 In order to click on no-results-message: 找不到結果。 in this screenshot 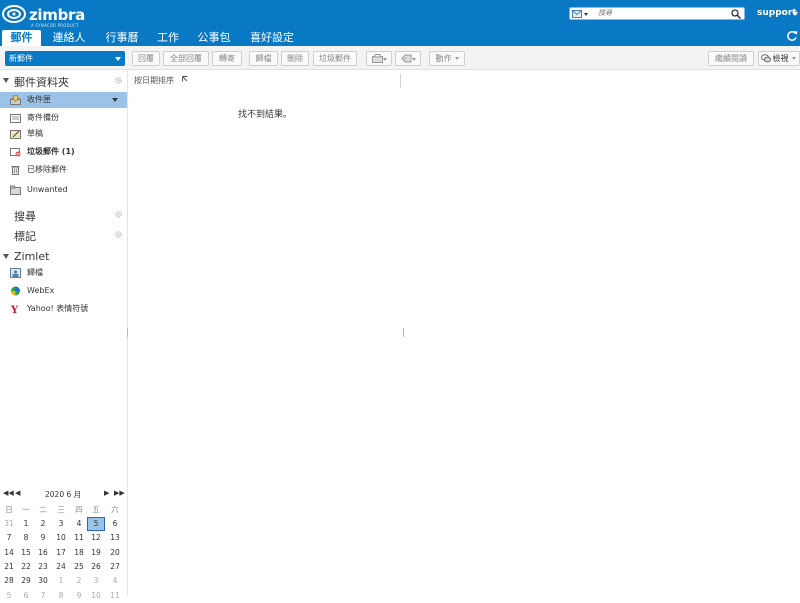, I will do `click(265, 115)`.